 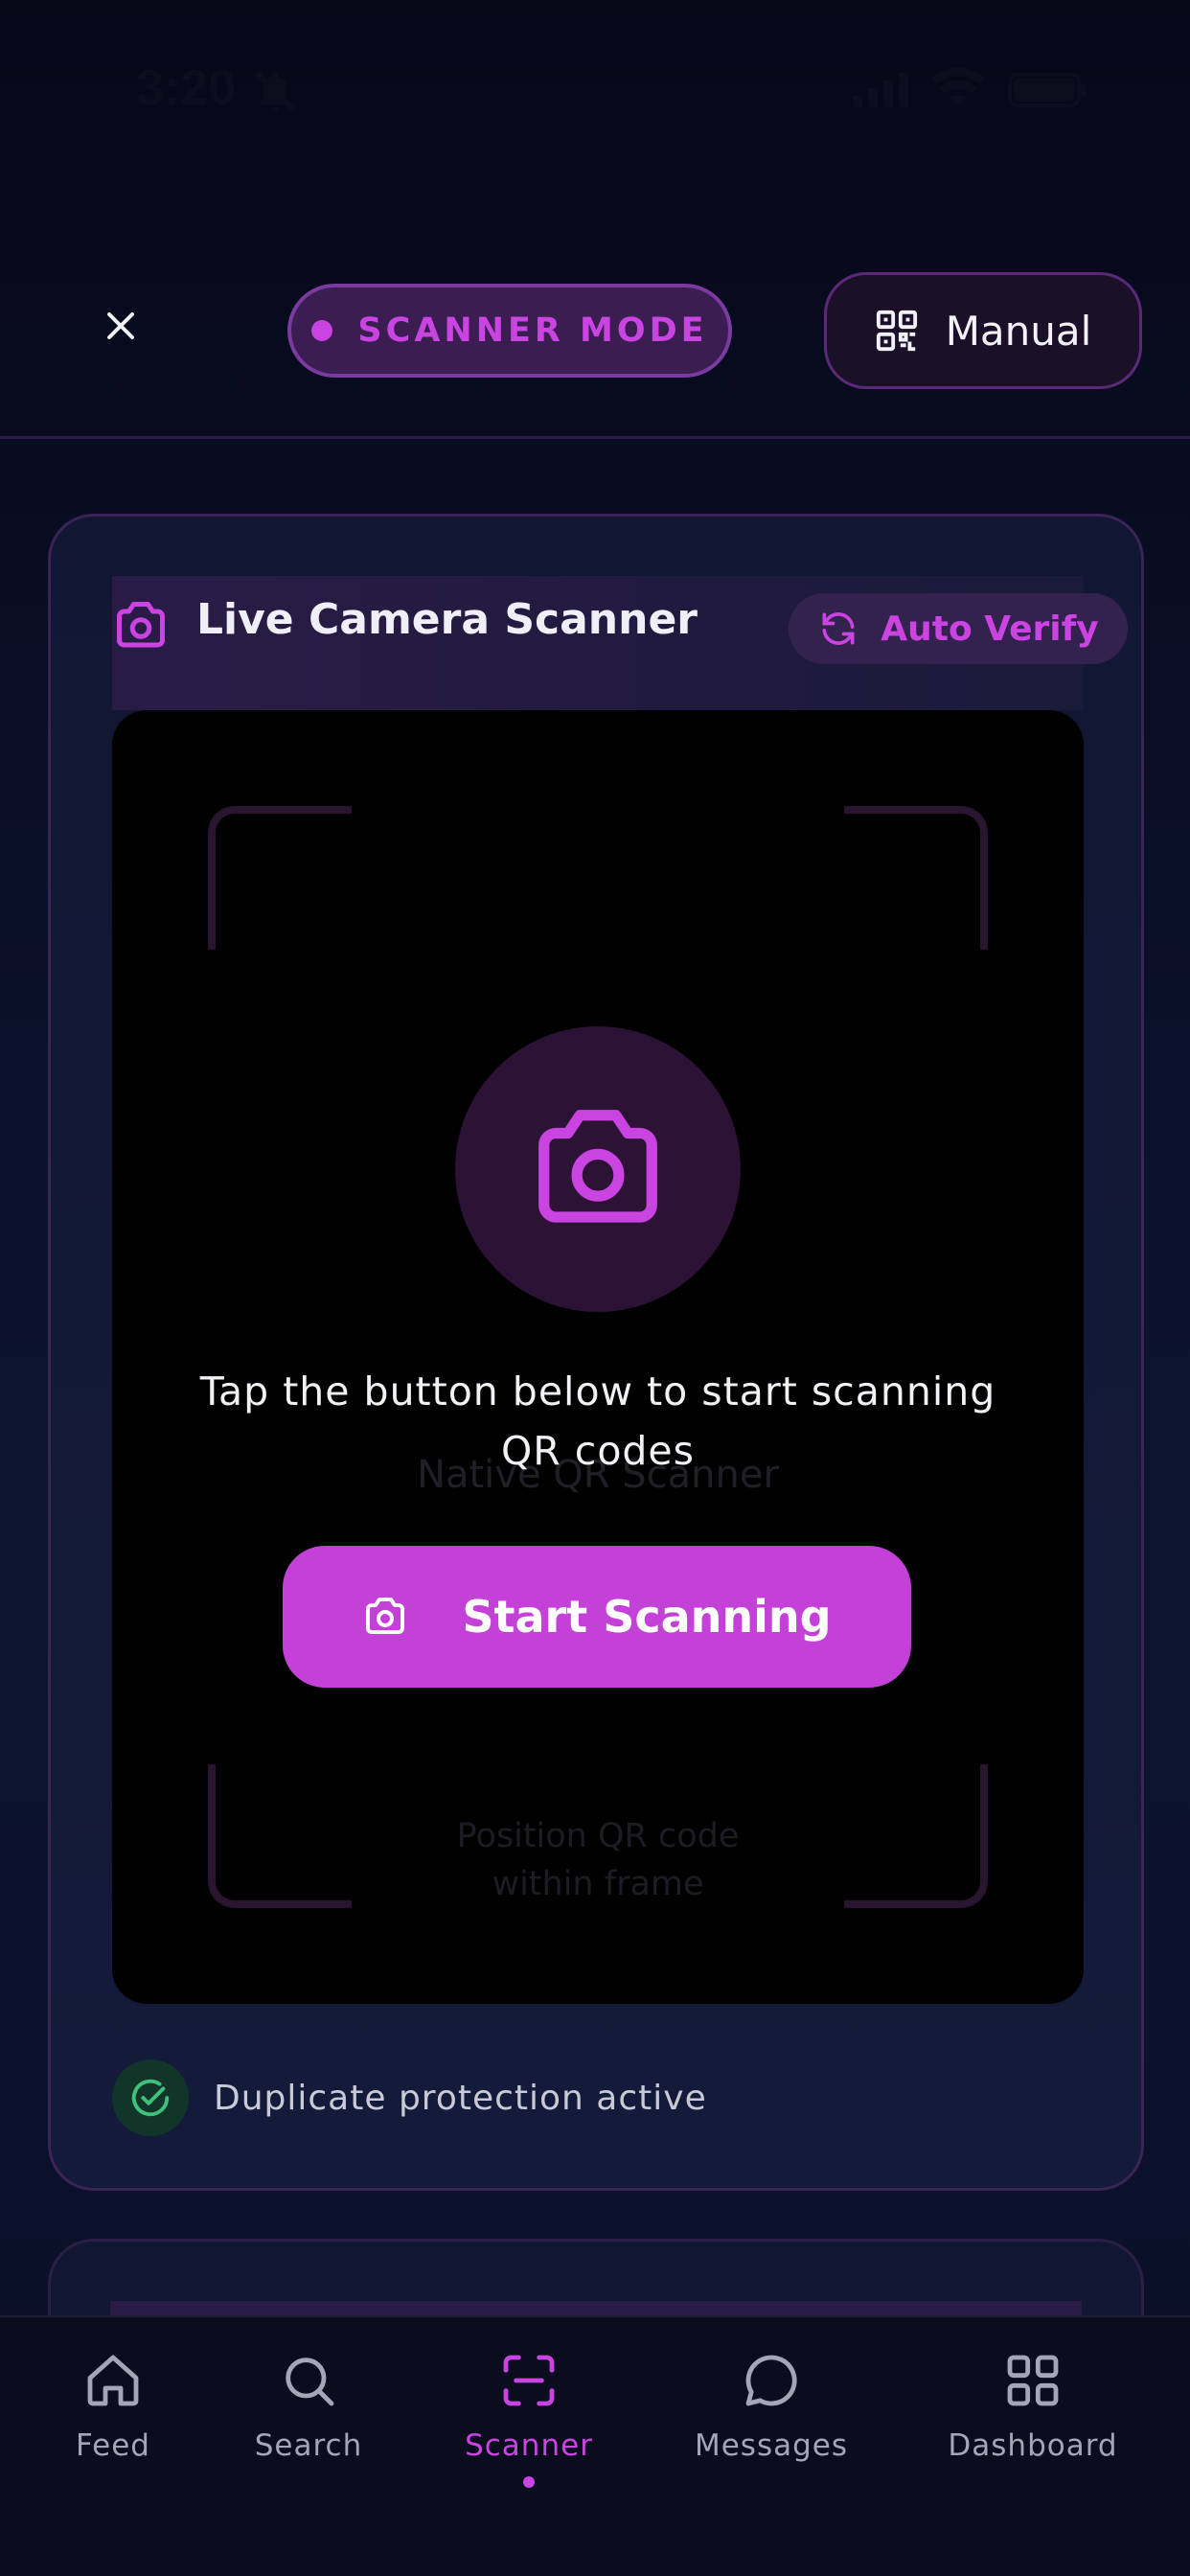 I want to click on status-bar: 3:20, so click(x=595, y=91).